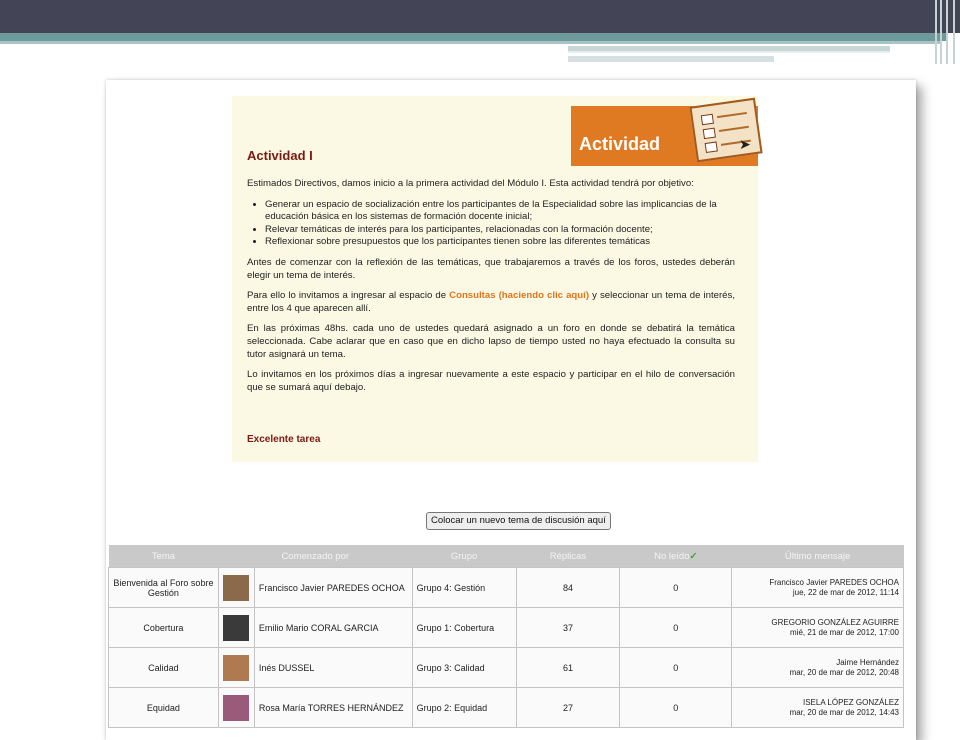 The height and width of the screenshot is (740, 960). What do you see at coordinates (816, 663) in the screenshot?
I see `last-post-author: Jaime Hernández` at bounding box center [816, 663].